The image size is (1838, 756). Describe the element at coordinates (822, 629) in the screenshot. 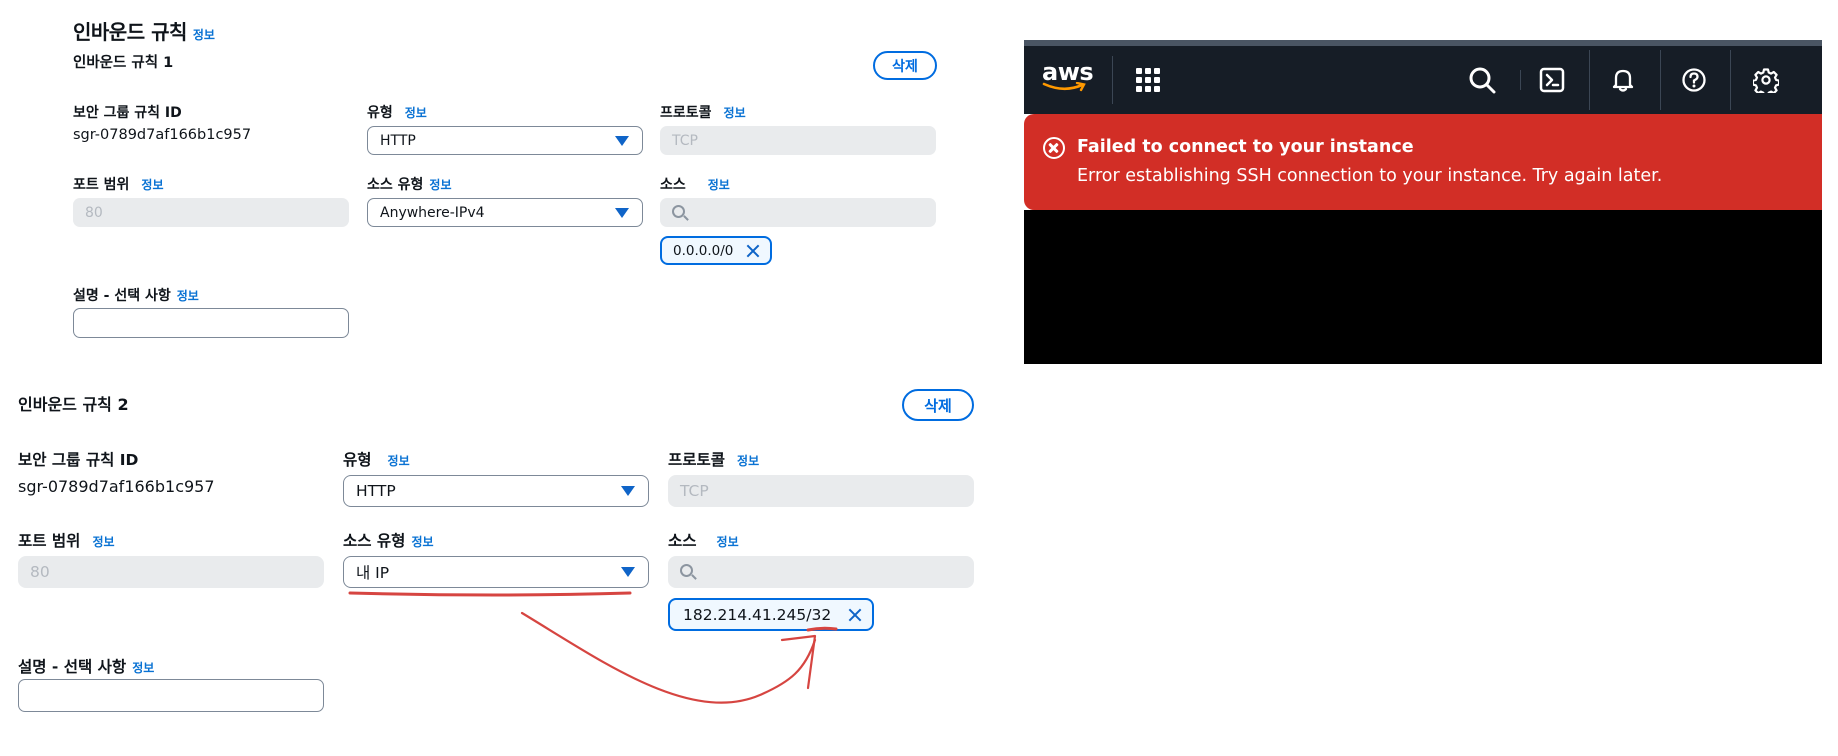

I see `annotation-token-underline` at that location.